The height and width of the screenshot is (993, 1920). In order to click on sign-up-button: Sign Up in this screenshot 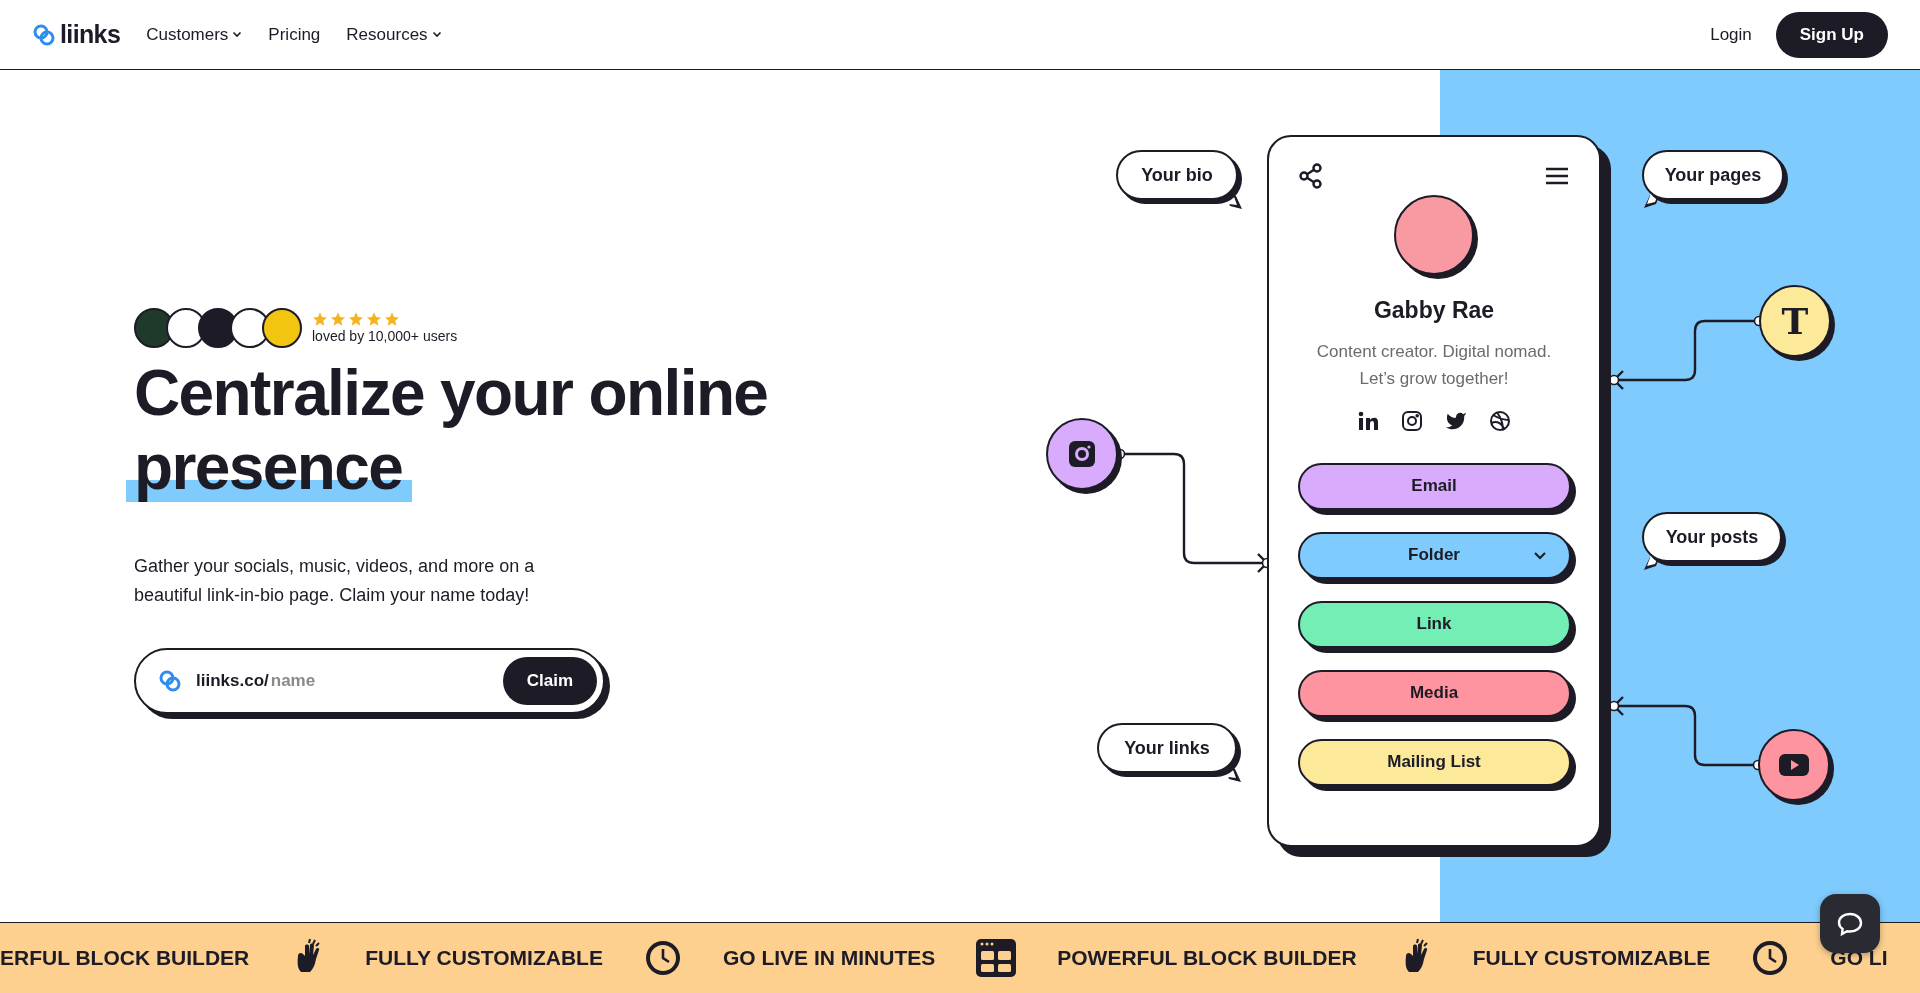, I will do `click(1831, 34)`.